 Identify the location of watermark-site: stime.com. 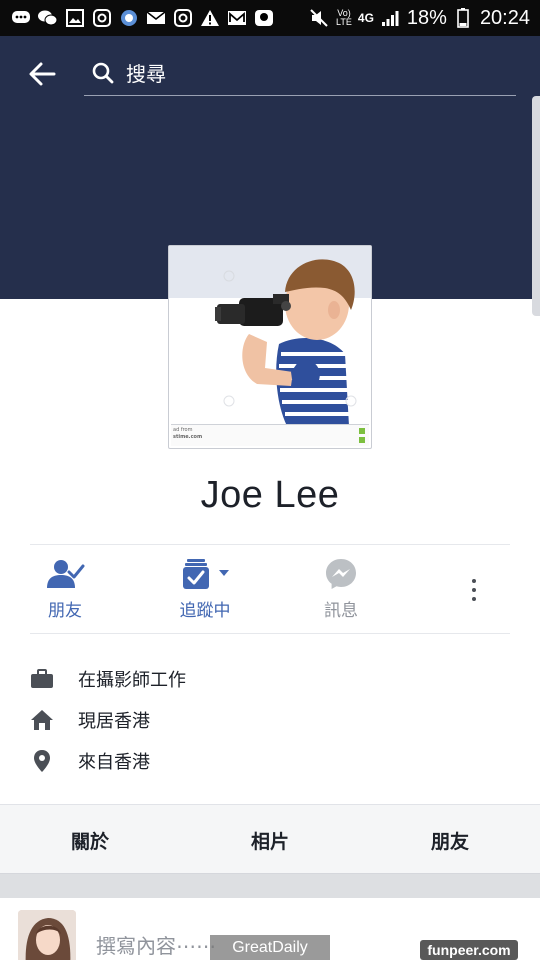
(188, 437).